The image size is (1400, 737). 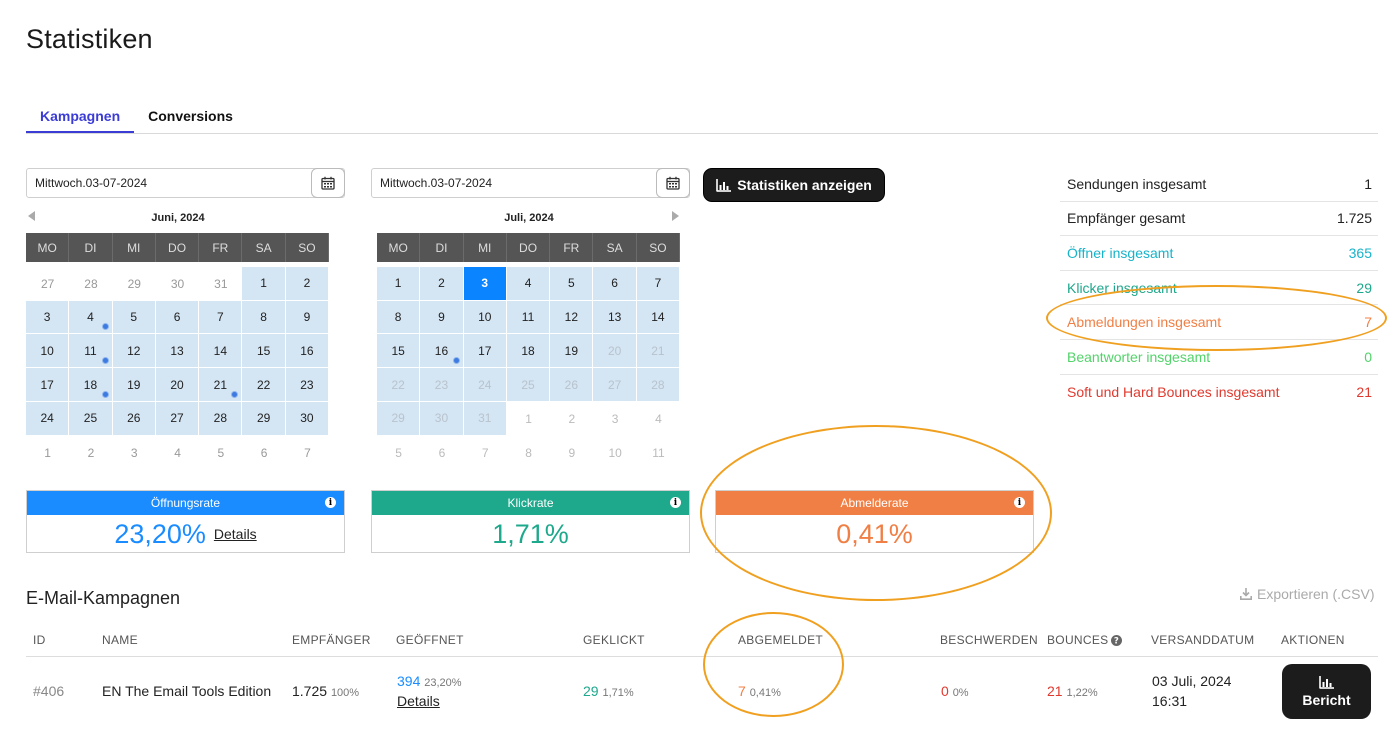 I want to click on opened-pct: 23,20%, so click(x=443, y=683).